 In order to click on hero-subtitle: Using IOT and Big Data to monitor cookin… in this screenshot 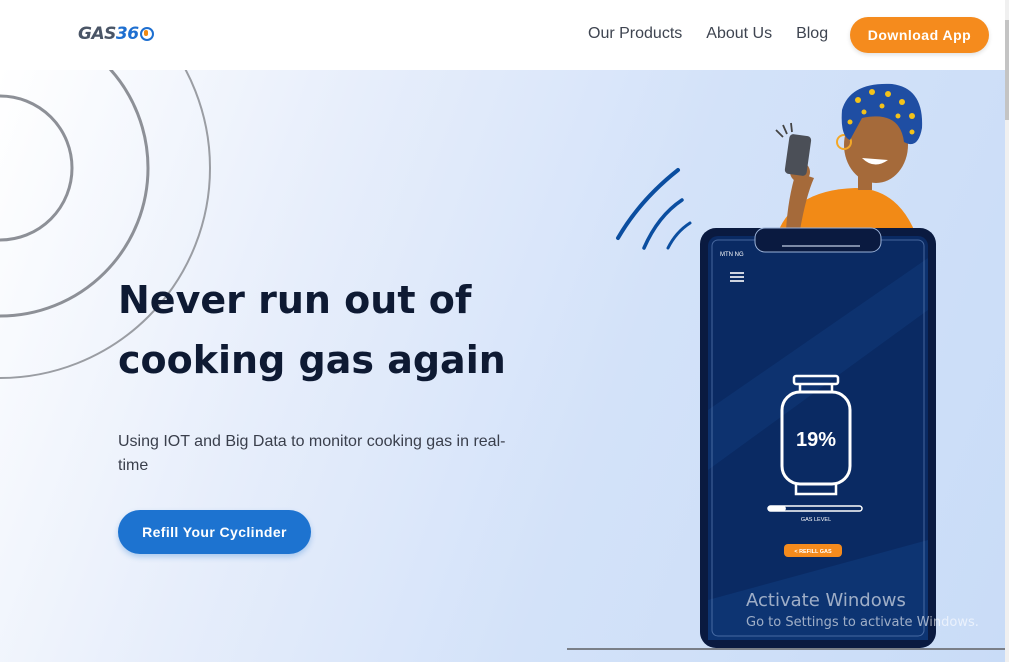, I will do `click(312, 453)`.